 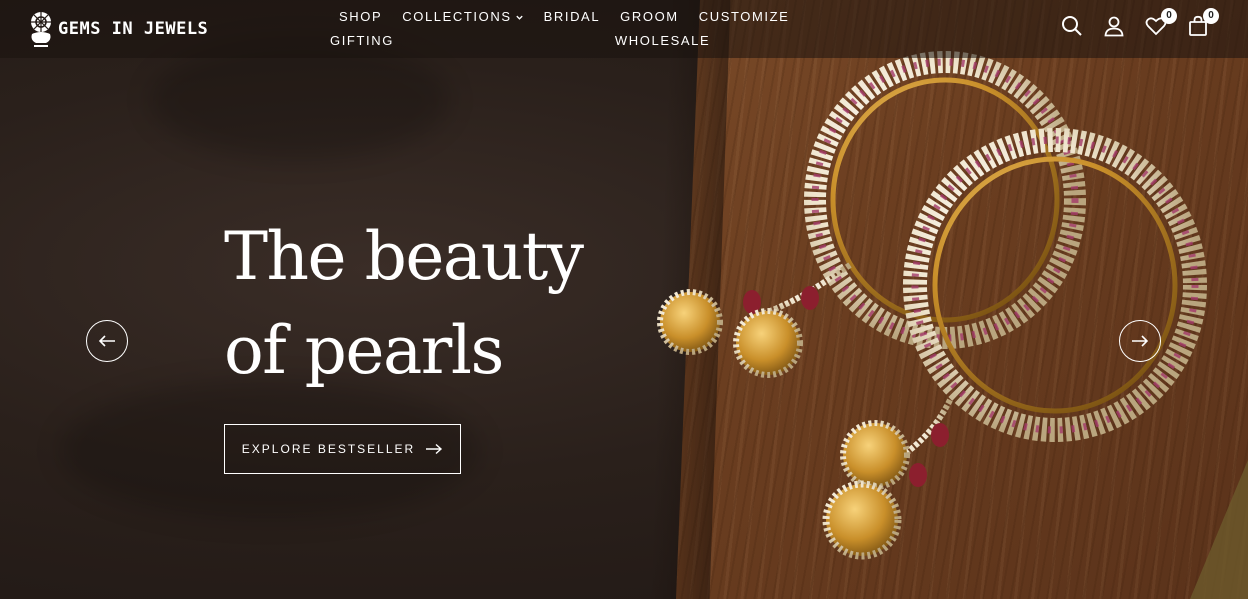 I want to click on nav-item-collections: COLLECTIONS, so click(x=462, y=17).